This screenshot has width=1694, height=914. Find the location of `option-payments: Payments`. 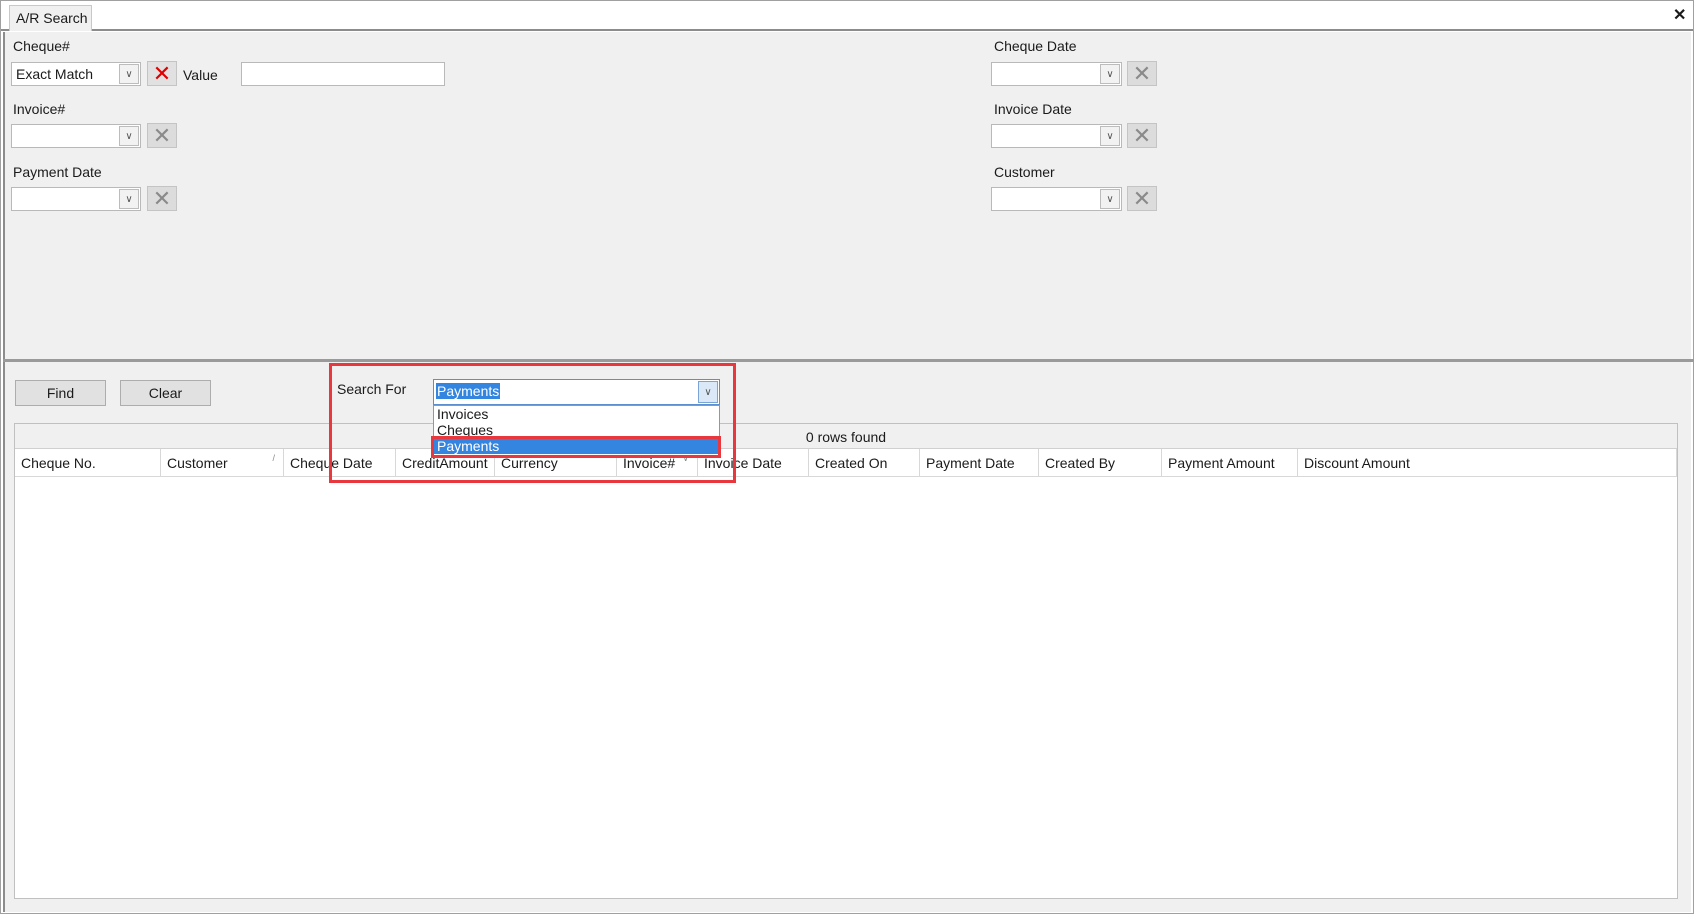

option-payments: Payments is located at coordinates (576, 446).